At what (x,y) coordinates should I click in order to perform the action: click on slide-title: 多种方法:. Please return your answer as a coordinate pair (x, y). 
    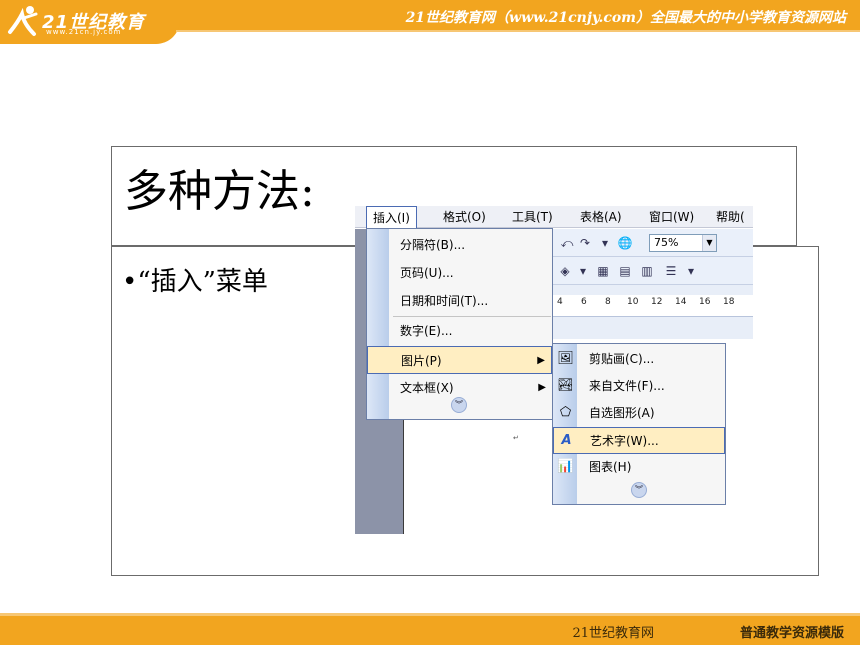
    Looking at the image, I should click on (219, 191).